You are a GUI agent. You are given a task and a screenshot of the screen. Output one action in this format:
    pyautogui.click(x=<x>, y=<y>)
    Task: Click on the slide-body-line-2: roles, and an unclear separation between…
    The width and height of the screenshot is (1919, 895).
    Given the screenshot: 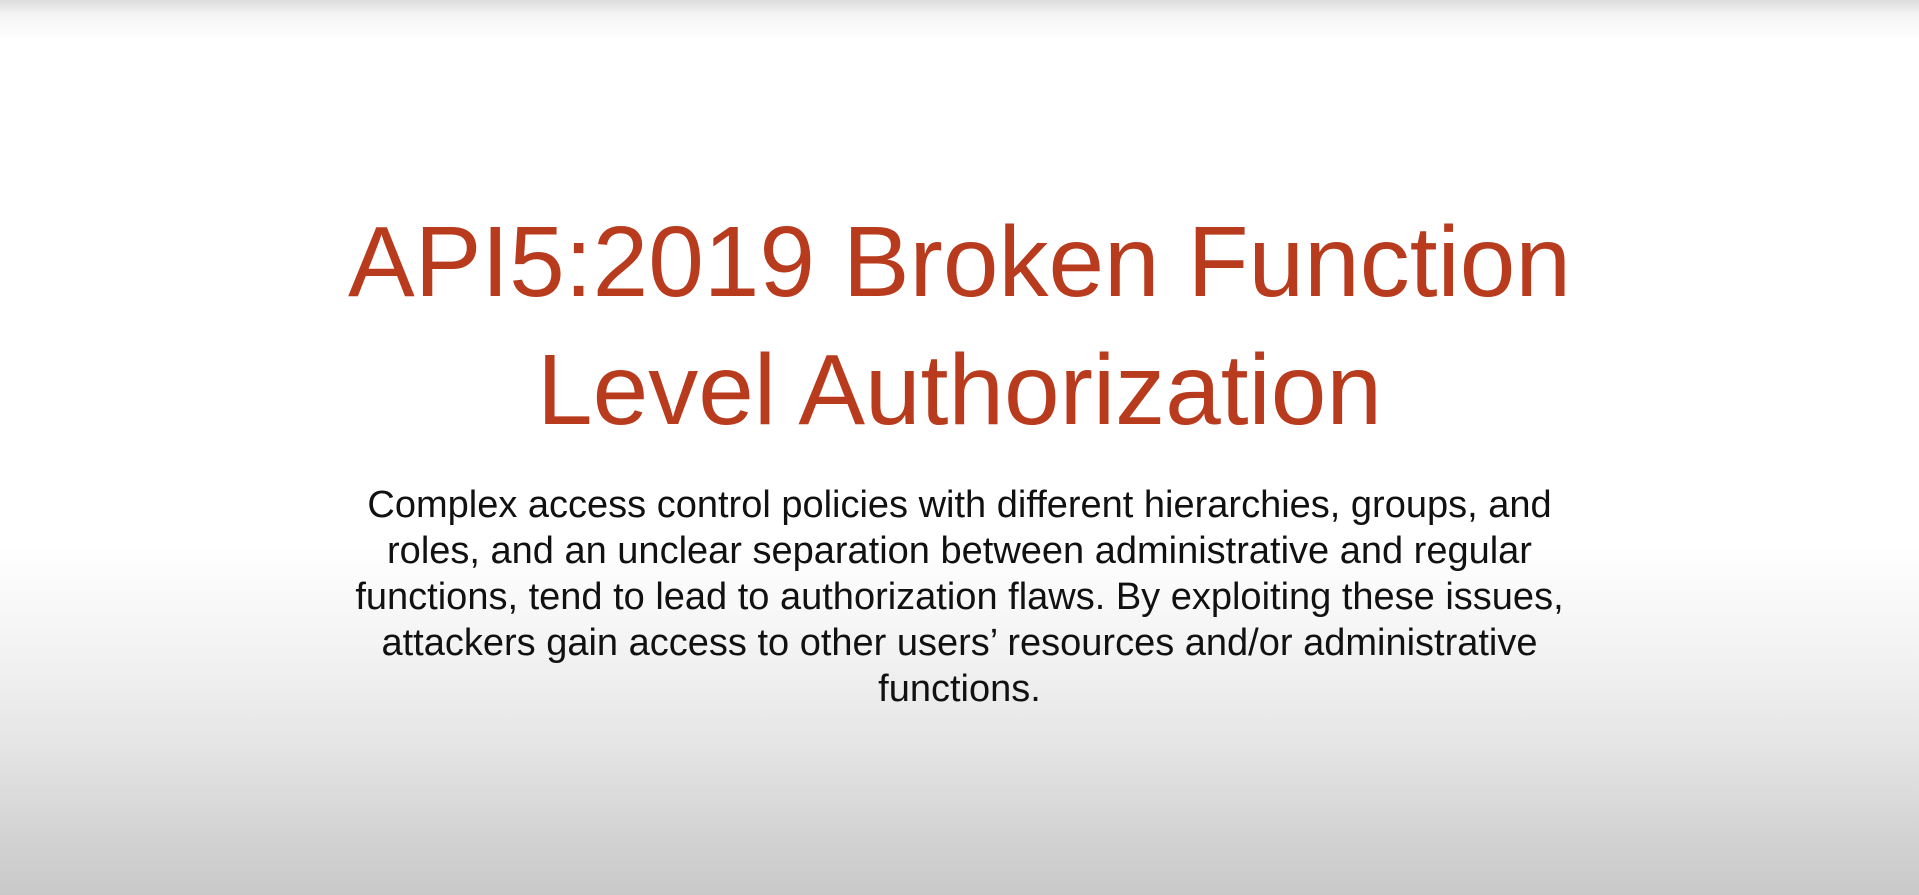 What is the action you would take?
    pyautogui.click(x=959, y=551)
    